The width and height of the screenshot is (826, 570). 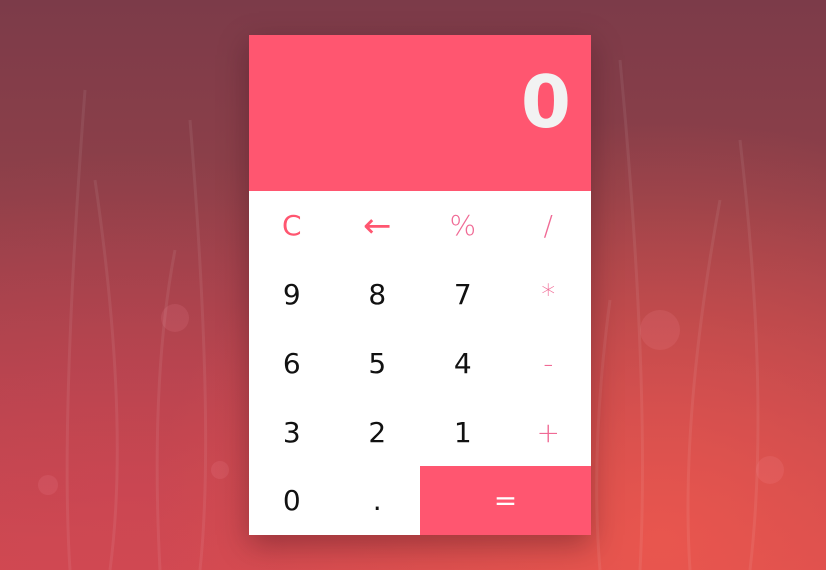 I want to click on digit-7-button: 7, so click(x=463, y=294).